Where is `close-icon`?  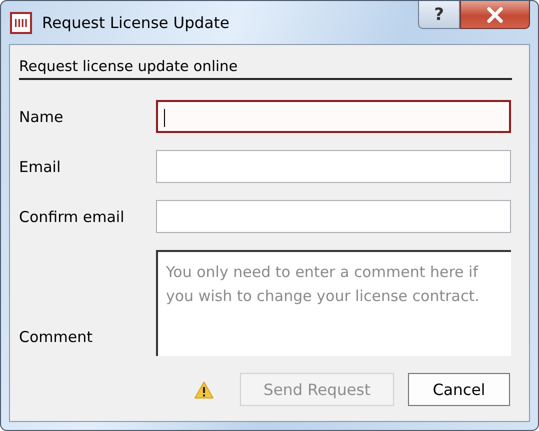
close-icon is located at coordinates (495, 14).